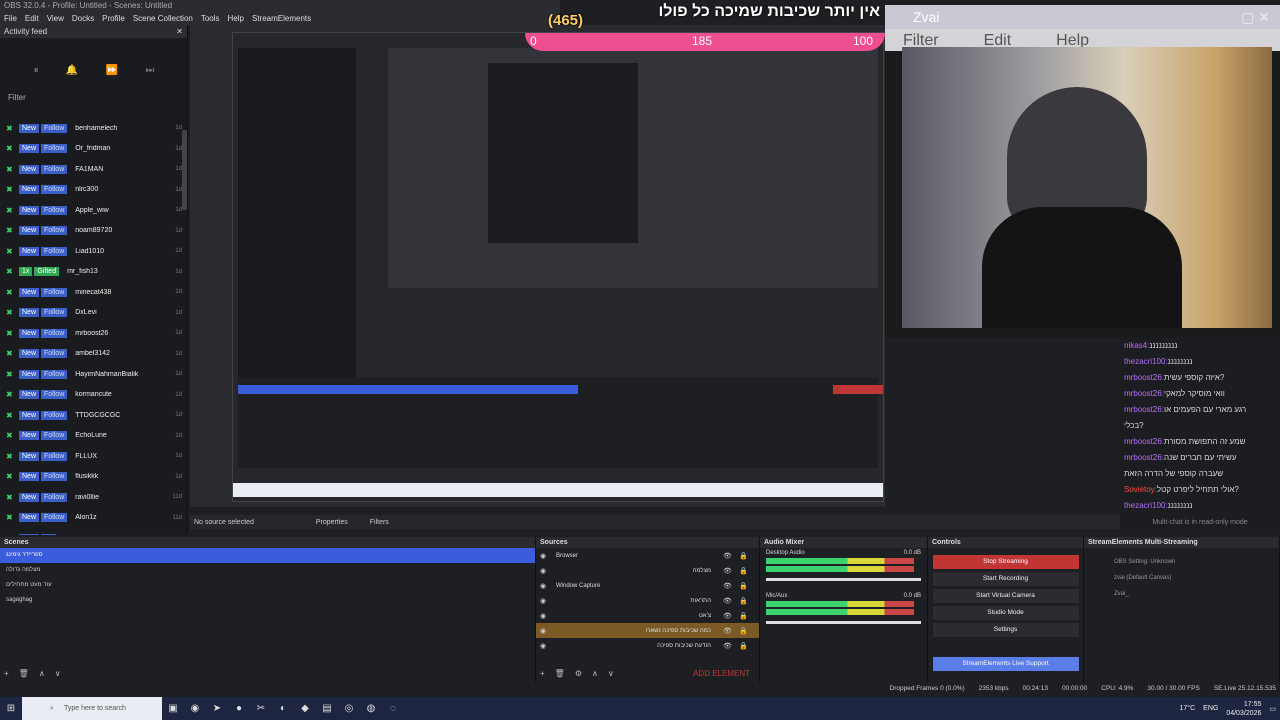 This screenshot has height=720, width=1280. What do you see at coordinates (647, 600) in the screenshot?
I see `source-item: ◉ התראות 👁 🔒` at bounding box center [647, 600].